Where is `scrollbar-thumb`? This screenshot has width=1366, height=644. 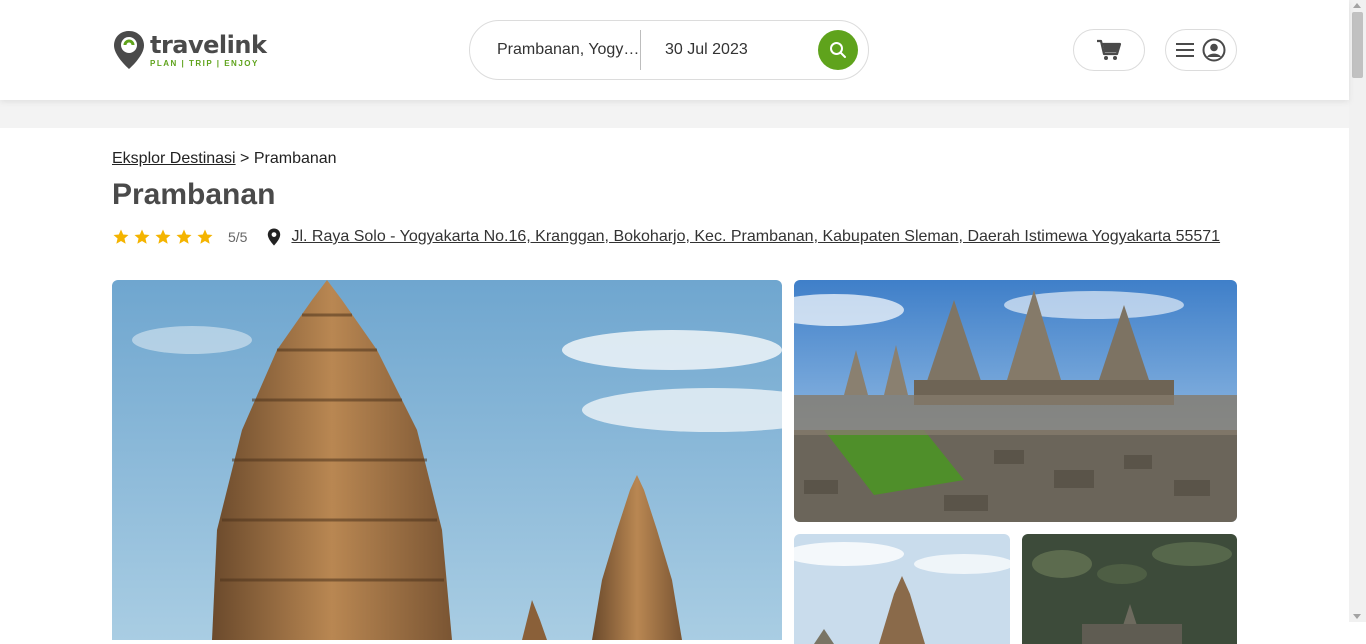
scrollbar-thumb is located at coordinates (1357, 45).